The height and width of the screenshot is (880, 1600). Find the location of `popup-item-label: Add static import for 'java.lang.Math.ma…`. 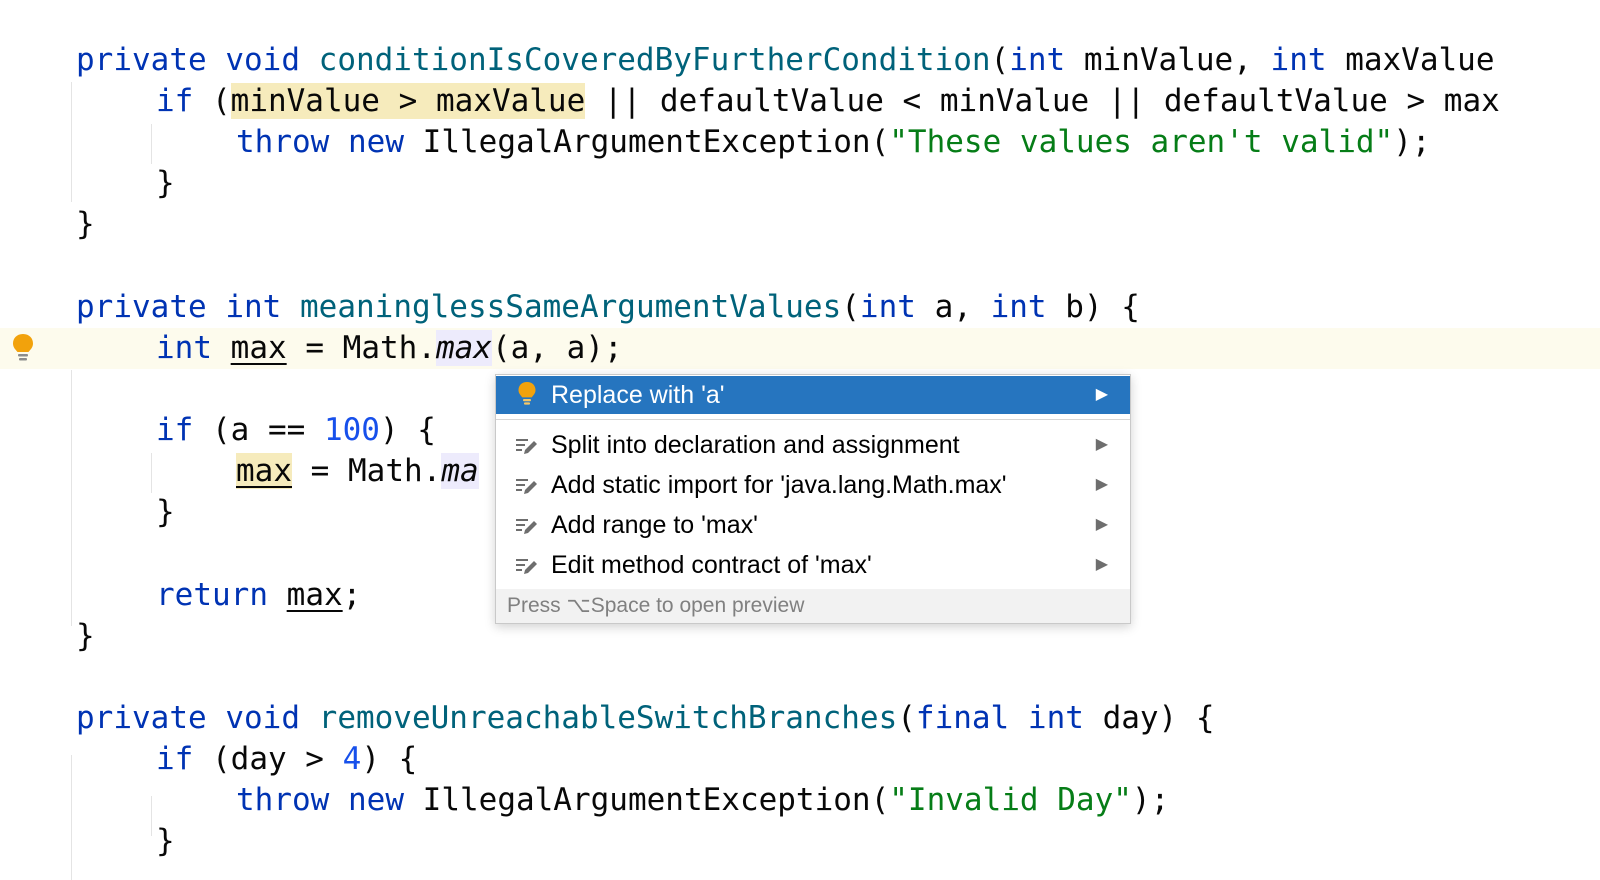

popup-item-label: Add static import for 'java.lang.Math.ma… is located at coordinates (779, 485).